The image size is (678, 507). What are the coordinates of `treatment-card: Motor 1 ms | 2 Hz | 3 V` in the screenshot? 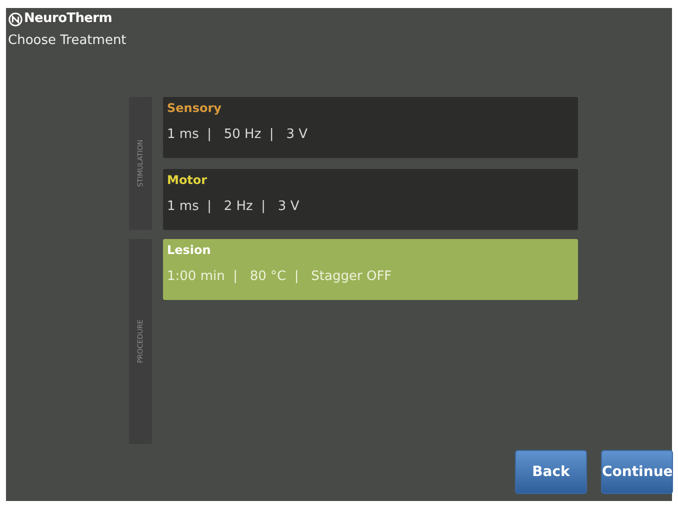 It's located at (370, 199).